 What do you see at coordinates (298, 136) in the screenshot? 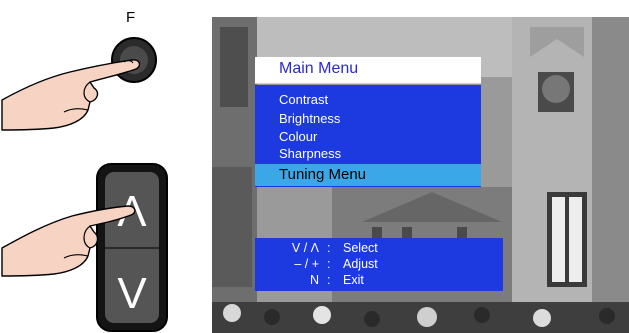
I see `menu-item-colour: Colour` at bounding box center [298, 136].